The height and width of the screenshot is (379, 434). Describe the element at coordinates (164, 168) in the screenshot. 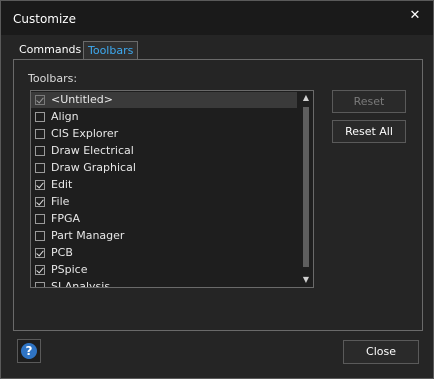

I see `toolbar-list-item: Draw Graphical` at that location.